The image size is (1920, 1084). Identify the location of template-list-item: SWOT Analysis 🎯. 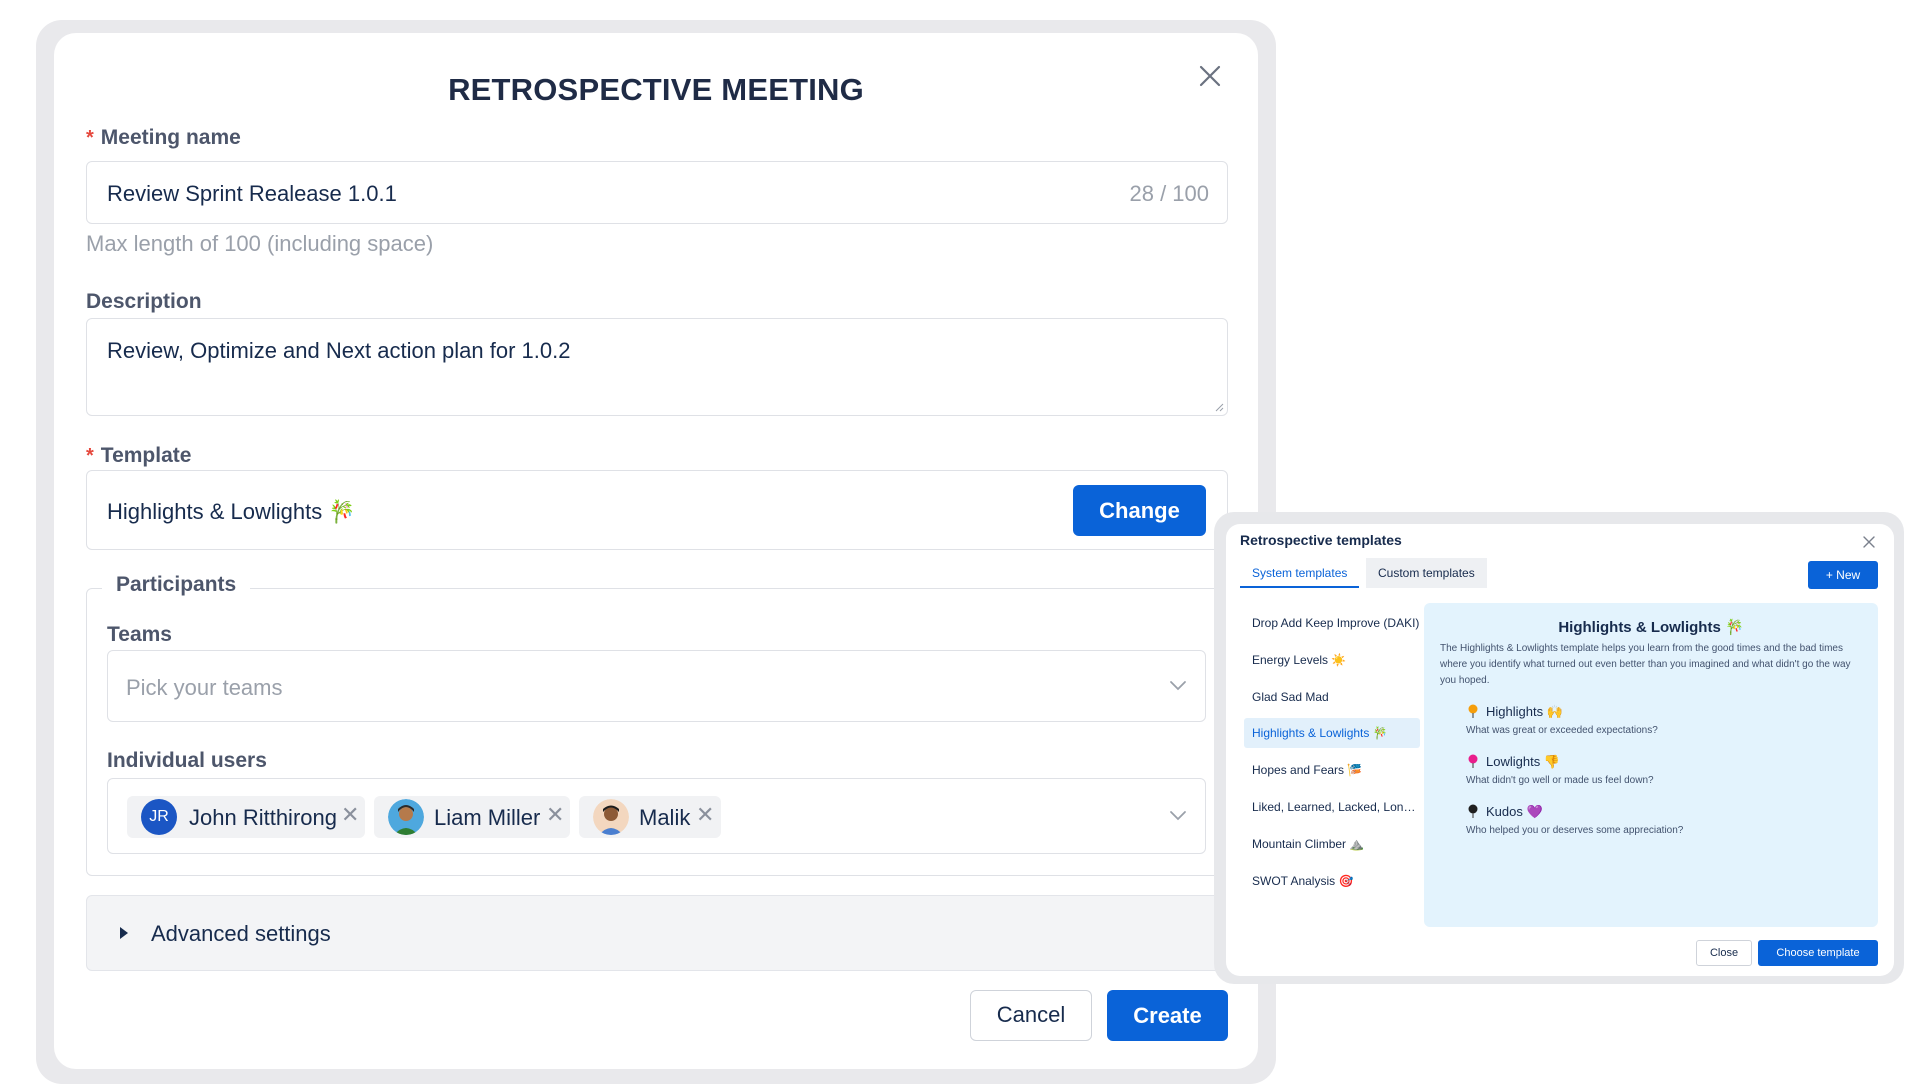
(1332, 881).